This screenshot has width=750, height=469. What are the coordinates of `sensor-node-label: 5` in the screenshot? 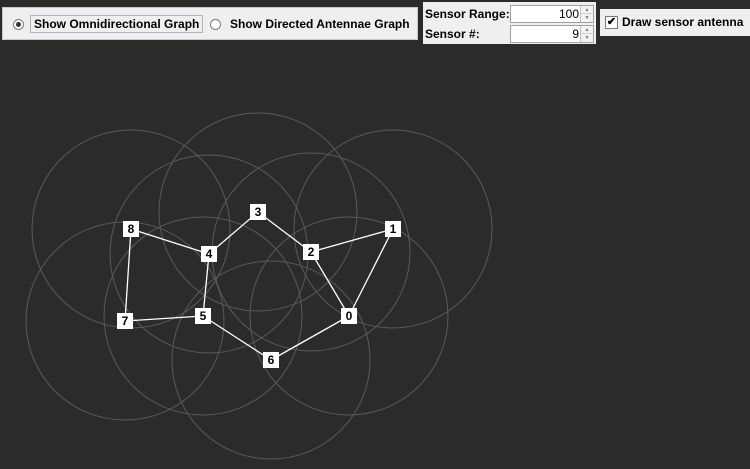 It's located at (203, 316).